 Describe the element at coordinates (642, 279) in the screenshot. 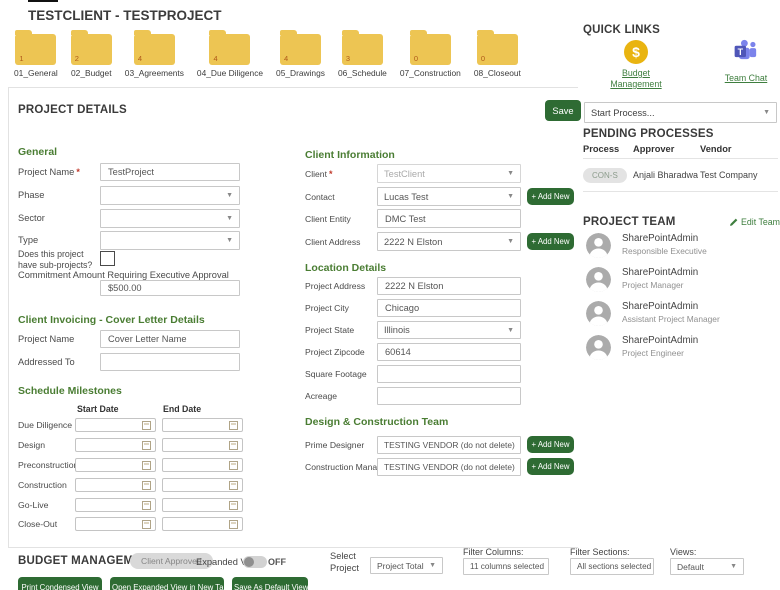

I see `team-member-row: SharePointAdmin Project Manager` at that location.